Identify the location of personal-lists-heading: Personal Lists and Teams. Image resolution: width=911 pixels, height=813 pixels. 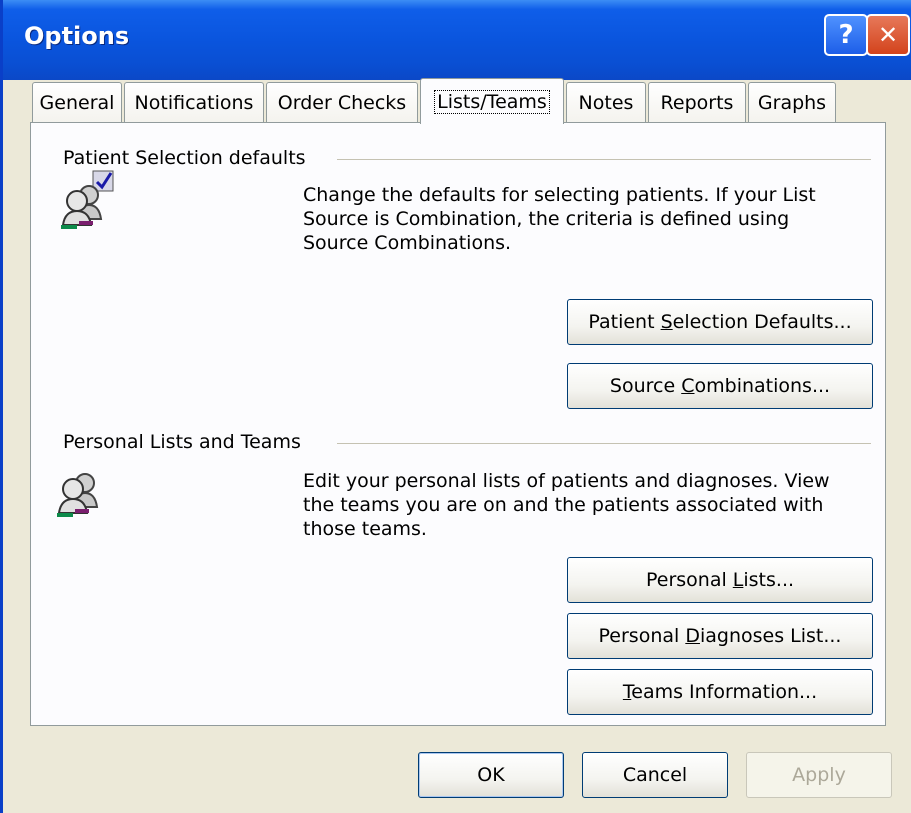
(182, 442).